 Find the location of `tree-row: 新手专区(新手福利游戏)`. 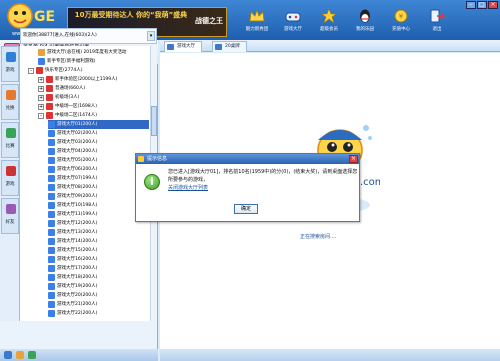

tree-row: 新手专区(新手福利游戏) is located at coordinates (93, 61).